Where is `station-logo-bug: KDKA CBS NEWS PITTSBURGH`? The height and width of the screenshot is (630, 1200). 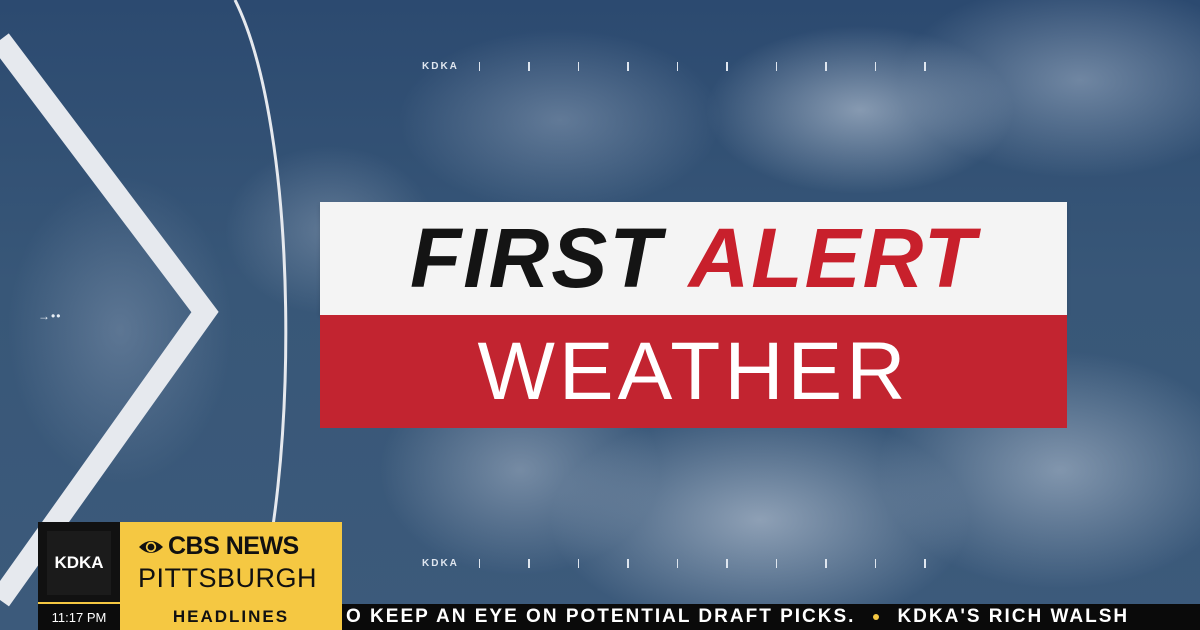
station-logo-bug: KDKA CBS NEWS PITTSBURGH is located at coordinates (190, 563).